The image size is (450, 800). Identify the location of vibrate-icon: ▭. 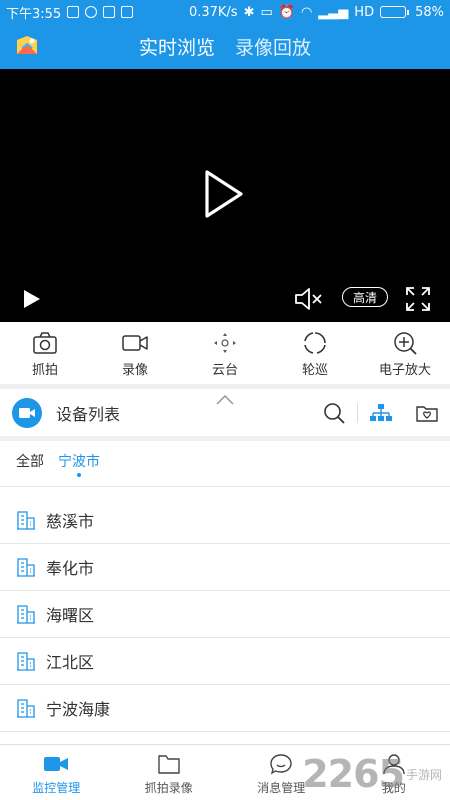
(266, 12).